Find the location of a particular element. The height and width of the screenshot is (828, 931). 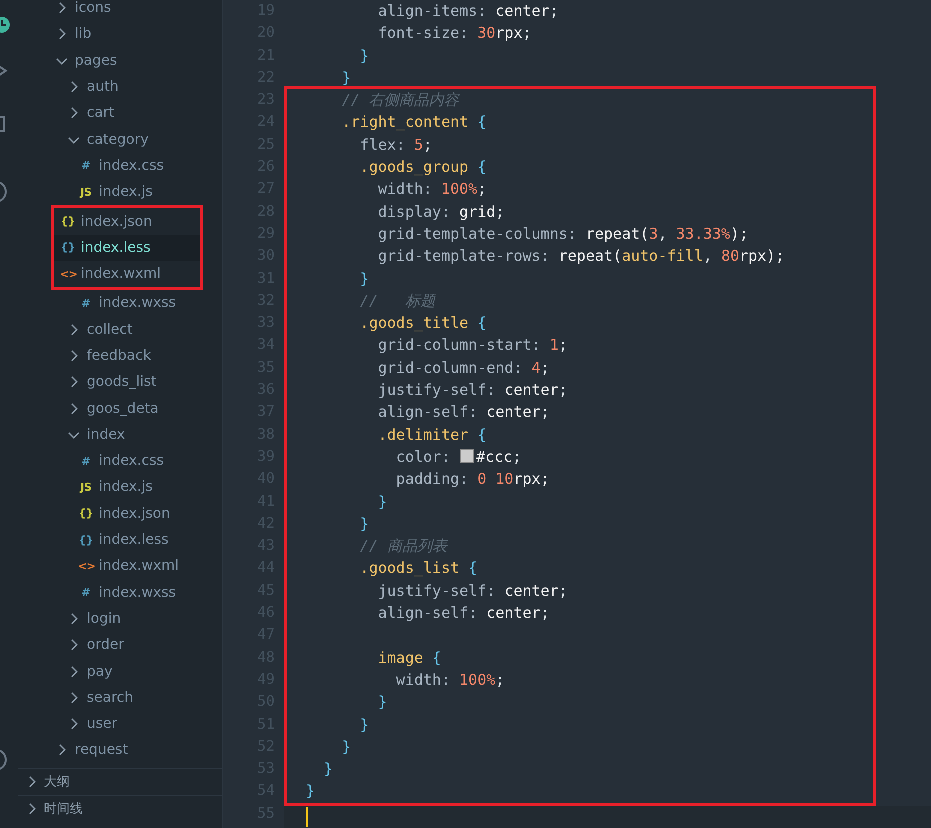

code-line: grid-template-rows: repeat(auto-fill, 80 rpx); is located at coordinates (581, 257).